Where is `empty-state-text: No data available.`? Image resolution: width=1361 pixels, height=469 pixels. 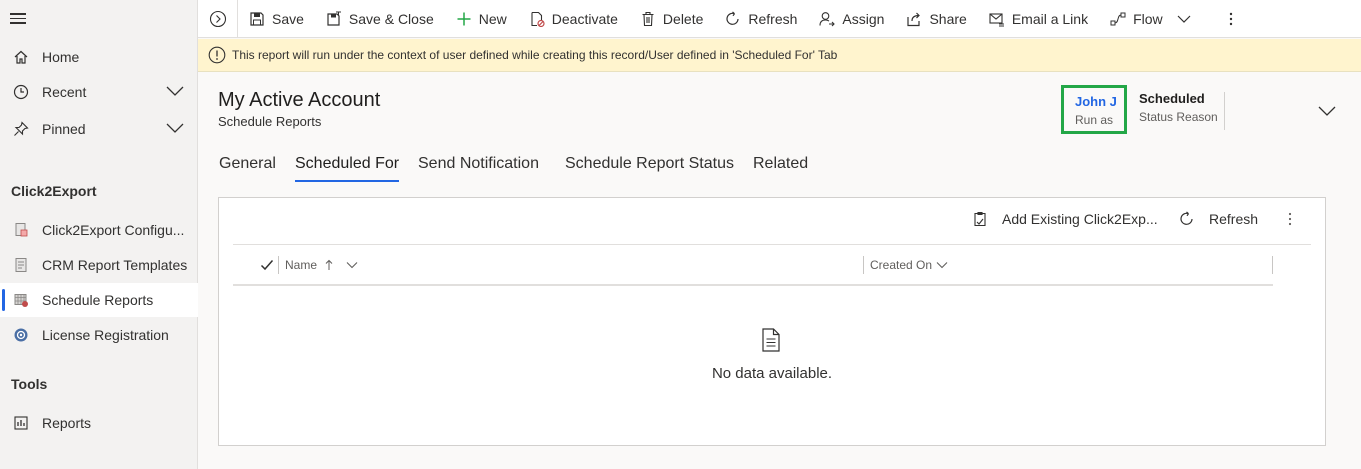 empty-state-text: No data available. is located at coordinates (772, 373).